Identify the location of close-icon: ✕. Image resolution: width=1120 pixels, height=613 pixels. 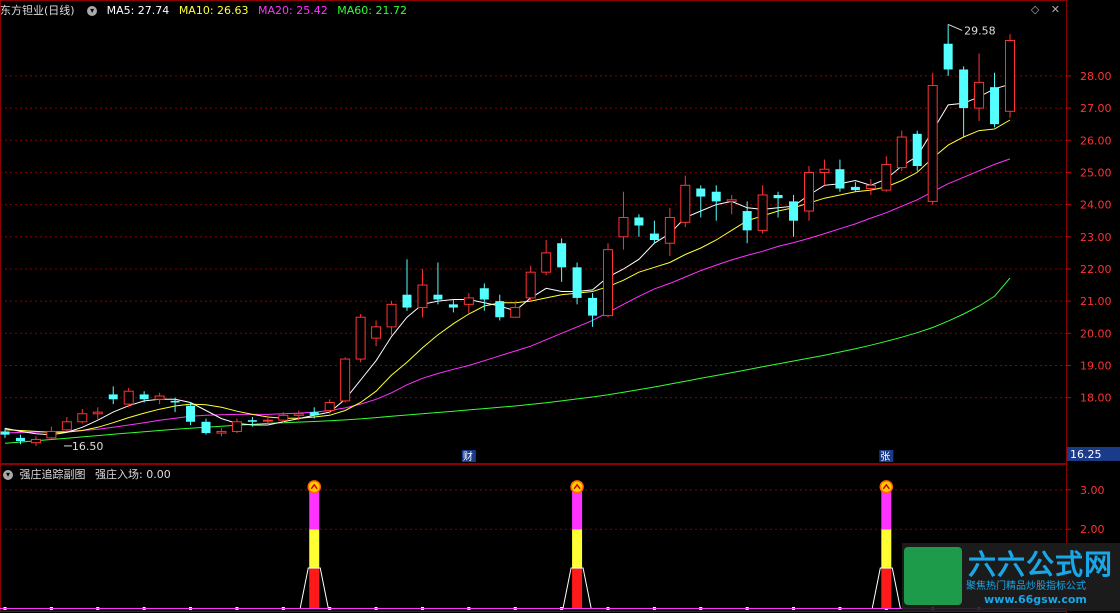
(1055, 9).